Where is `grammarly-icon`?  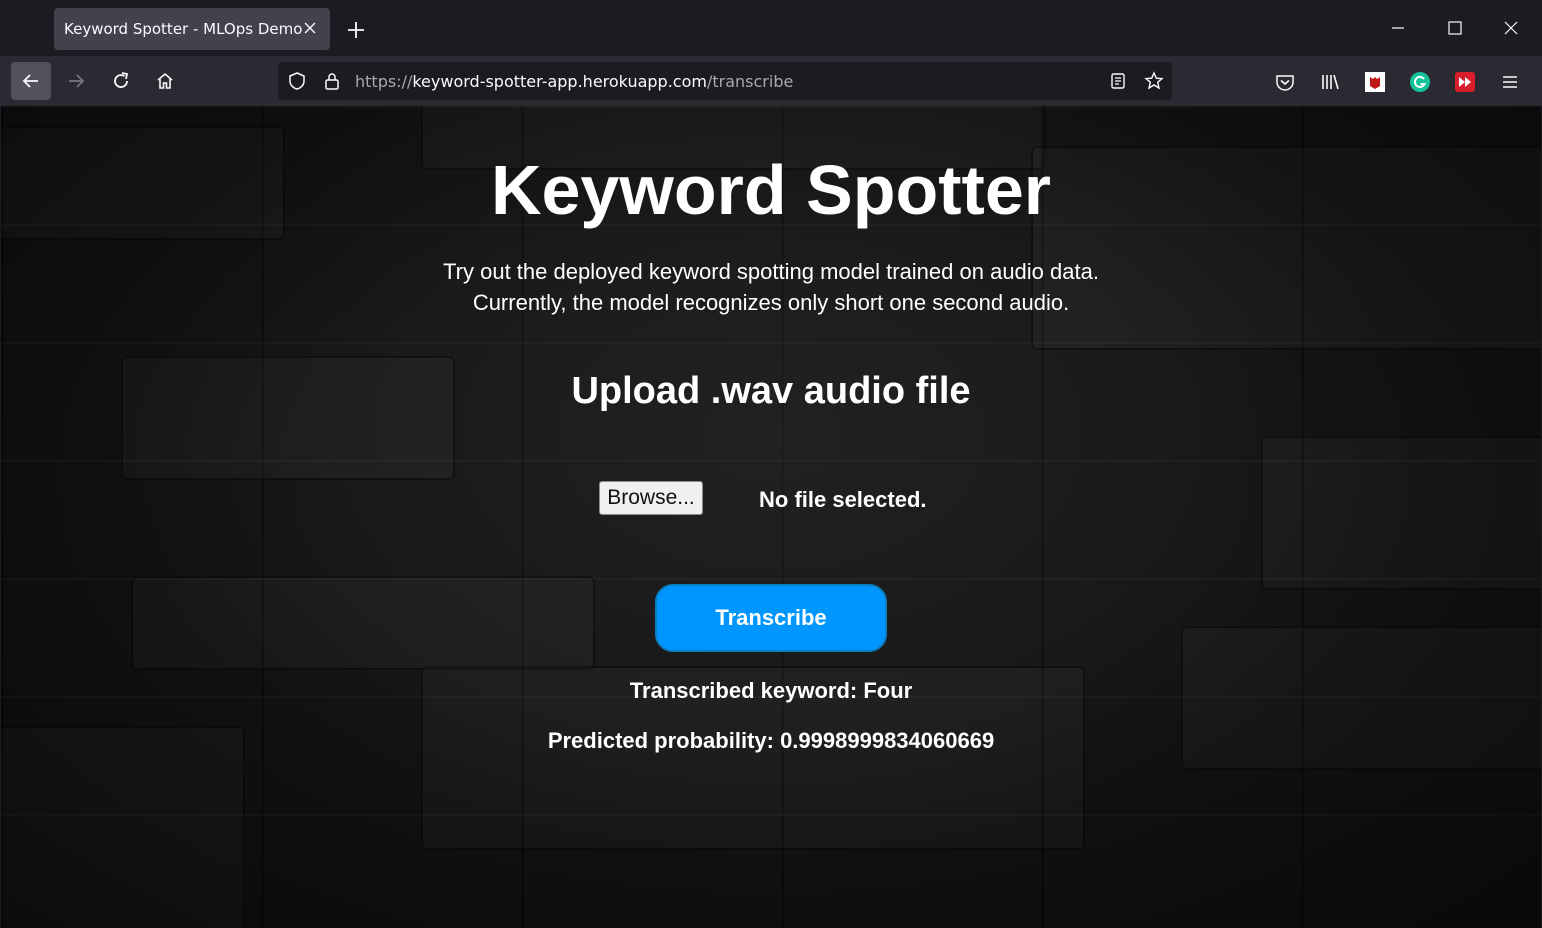 grammarly-icon is located at coordinates (1420, 82).